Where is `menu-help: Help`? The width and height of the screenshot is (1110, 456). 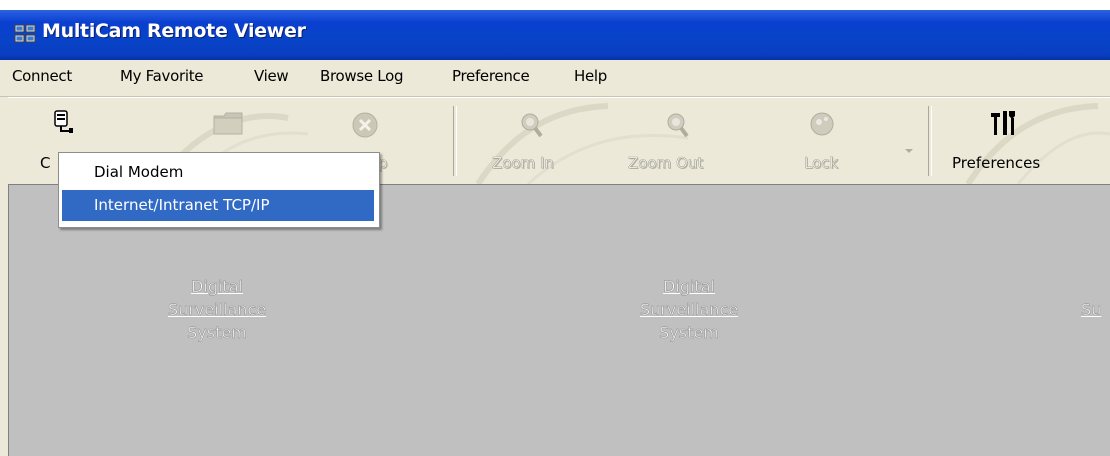
menu-help: Help is located at coordinates (590, 76).